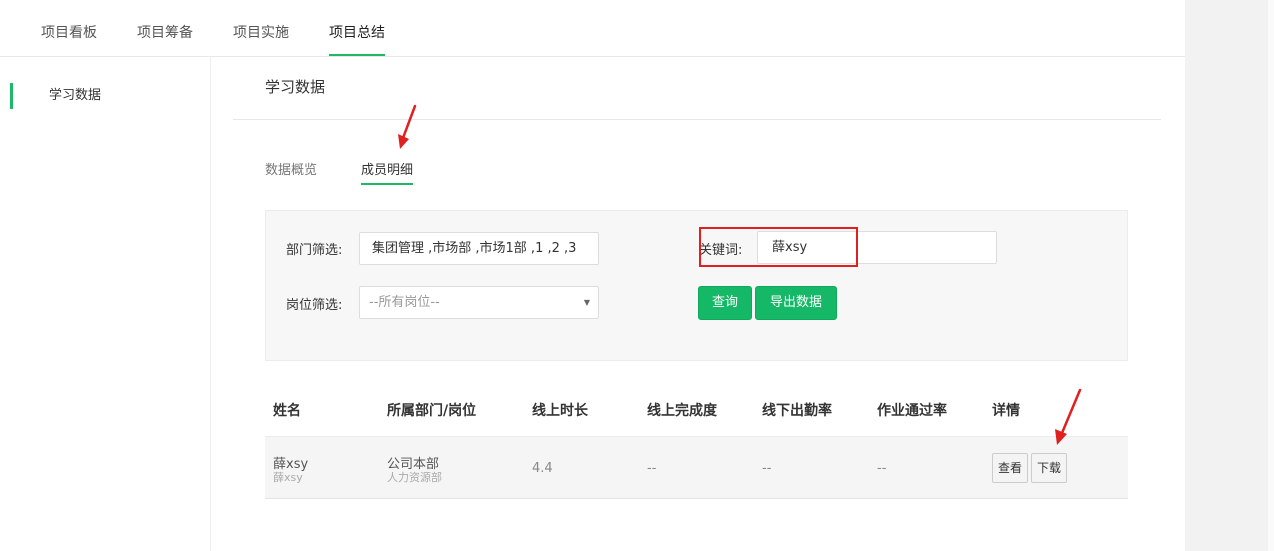 The height and width of the screenshot is (551, 1274). What do you see at coordinates (778, 247) in the screenshot?
I see `annotation-highlight-box` at bounding box center [778, 247].